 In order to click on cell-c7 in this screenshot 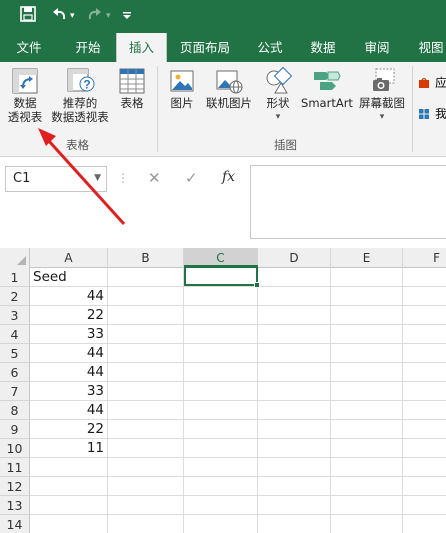, I will do `click(221, 391)`.